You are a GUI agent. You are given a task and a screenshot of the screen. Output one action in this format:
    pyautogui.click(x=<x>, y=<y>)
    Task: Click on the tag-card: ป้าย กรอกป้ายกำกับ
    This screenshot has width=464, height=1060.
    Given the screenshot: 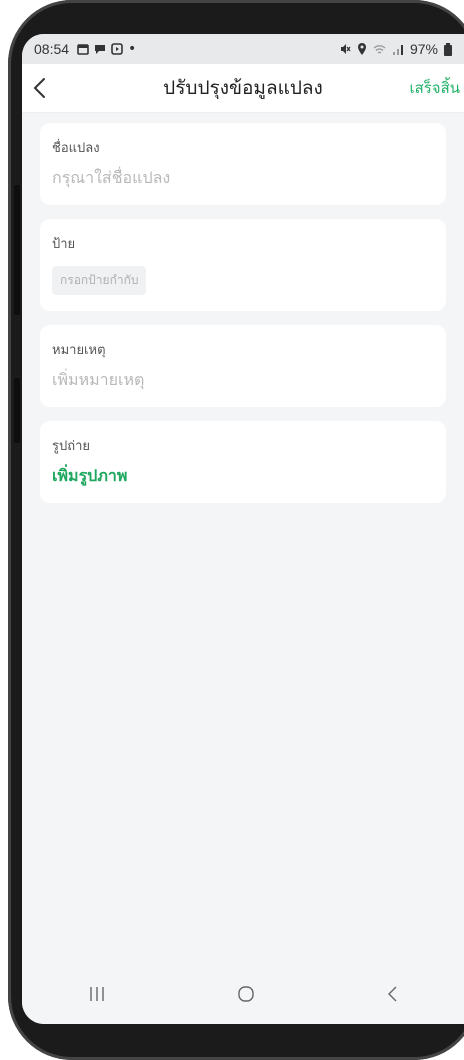 What is the action you would take?
    pyautogui.click(x=243, y=265)
    